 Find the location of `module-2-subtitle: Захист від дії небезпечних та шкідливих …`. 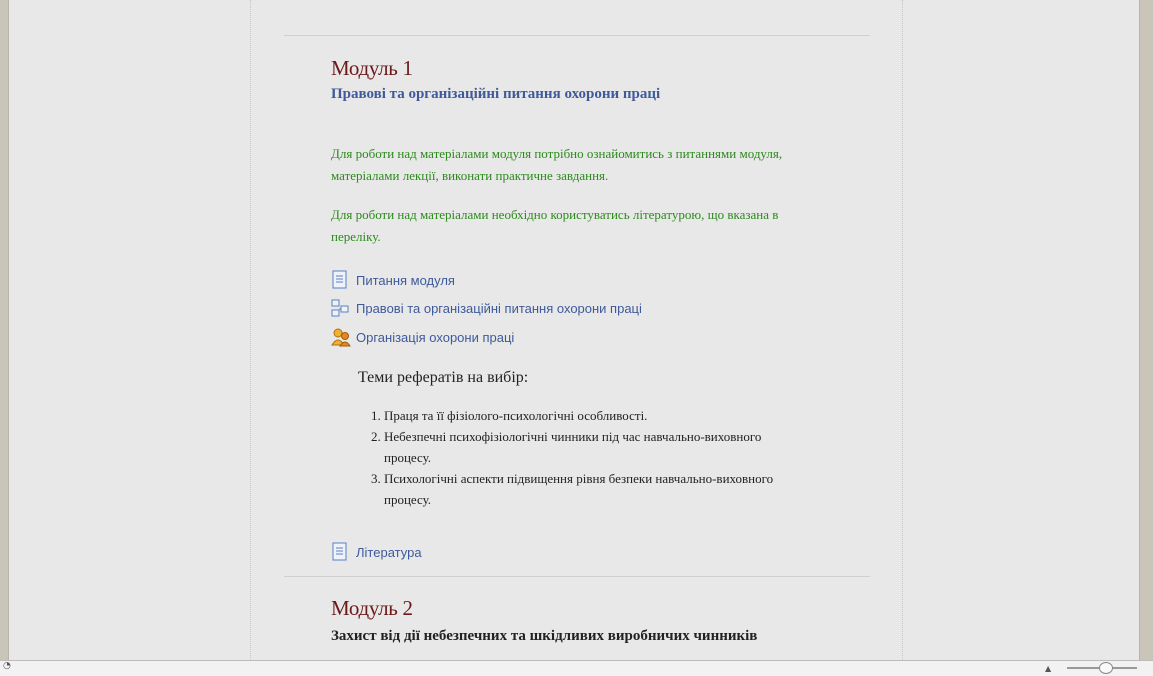

module-2-subtitle: Захист від дії небезпечних та шкідливих … is located at coordinates (544, 636).